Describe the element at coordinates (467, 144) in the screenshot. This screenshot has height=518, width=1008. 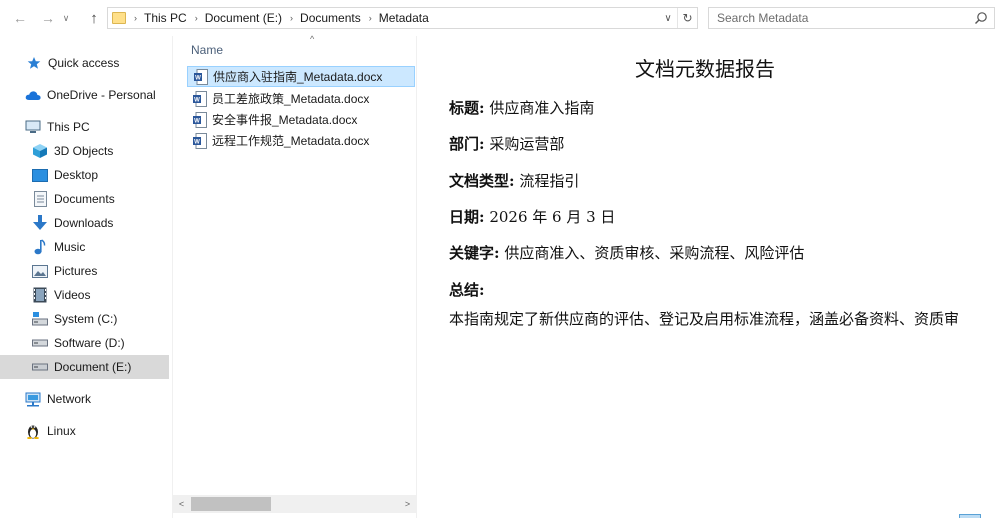
I see `field-label: 部门:` at that location.